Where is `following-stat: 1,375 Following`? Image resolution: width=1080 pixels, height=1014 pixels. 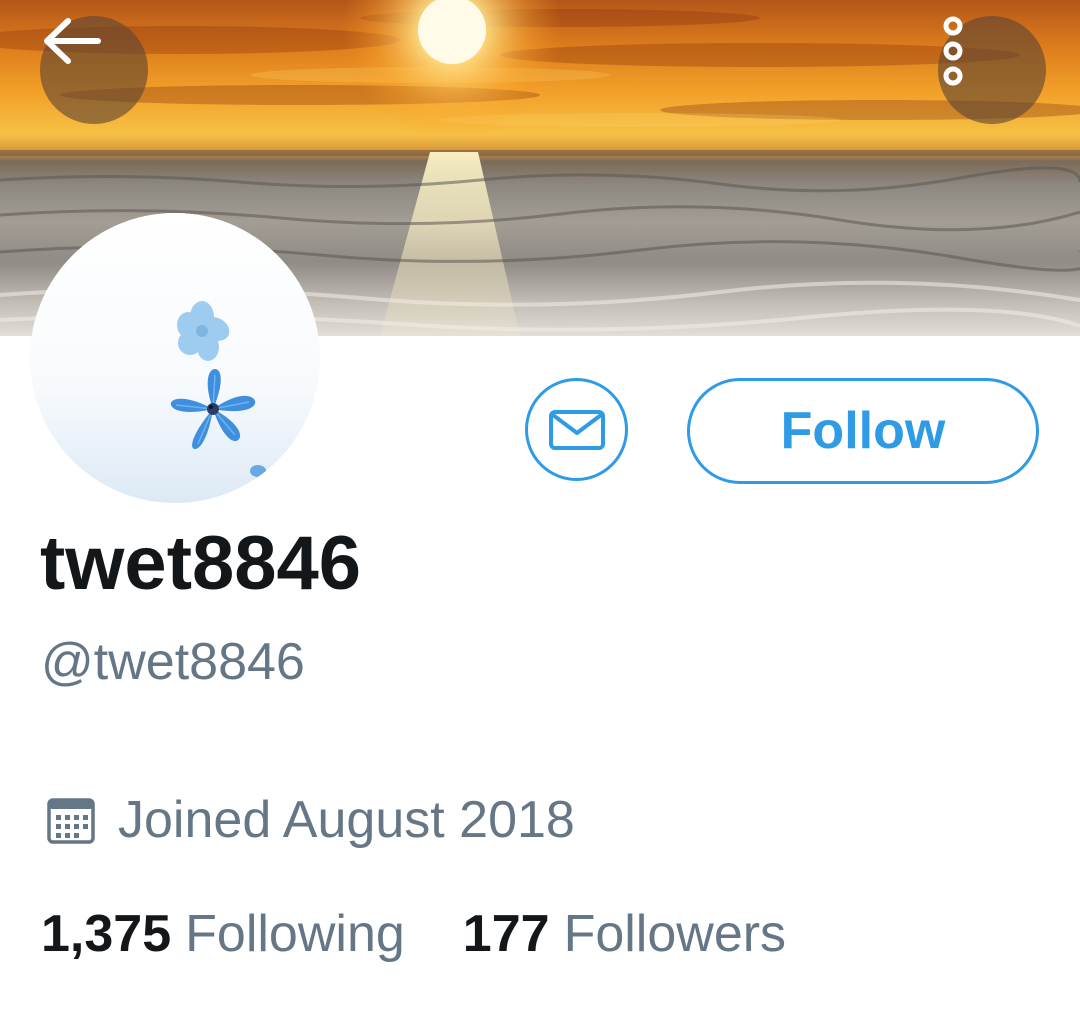
following-stat: 1,375 Following is located at coordinates (223, 934).